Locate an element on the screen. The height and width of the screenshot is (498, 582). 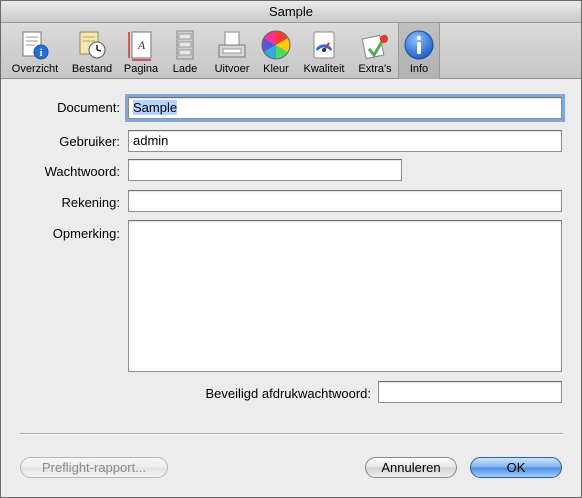
tab-info: Info is located at coordinates (419, 51).